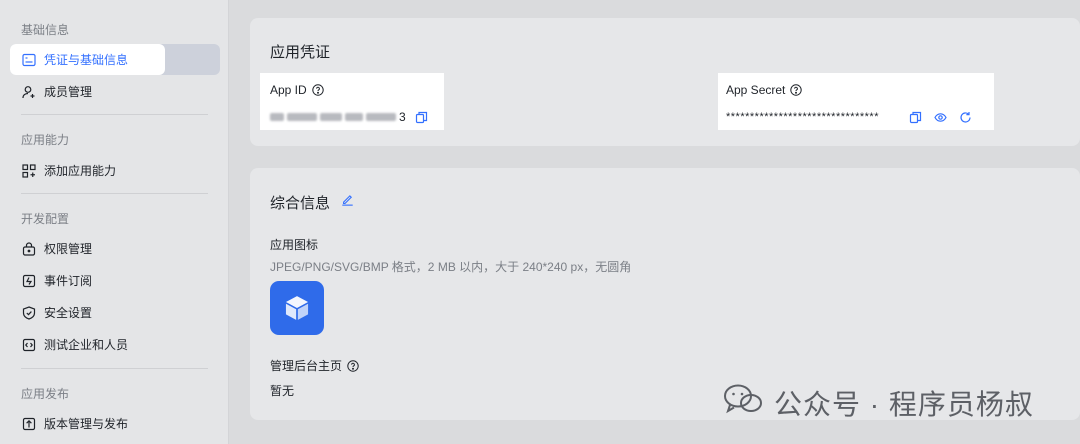 The width and height of the screenshot is (1080, 444). Describe the element at coordinates (45, 30) in the screenshot. I see `sidebar-section-basic: 基础信息` at that location.